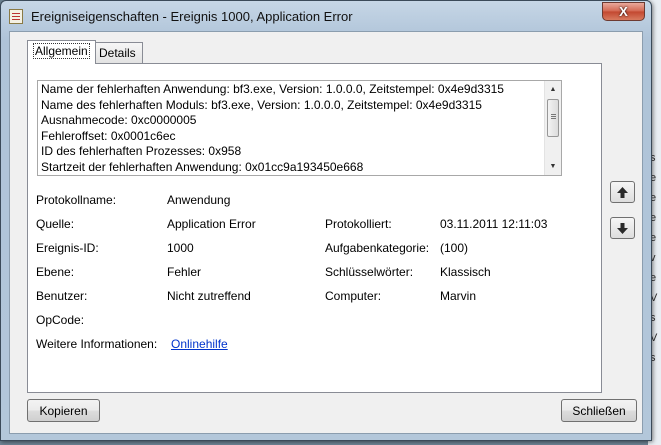  Describe the element at coordinates (199, 344) in the screenshot. I see `onlinehilfe-link: Onlinehilfe` at that location.